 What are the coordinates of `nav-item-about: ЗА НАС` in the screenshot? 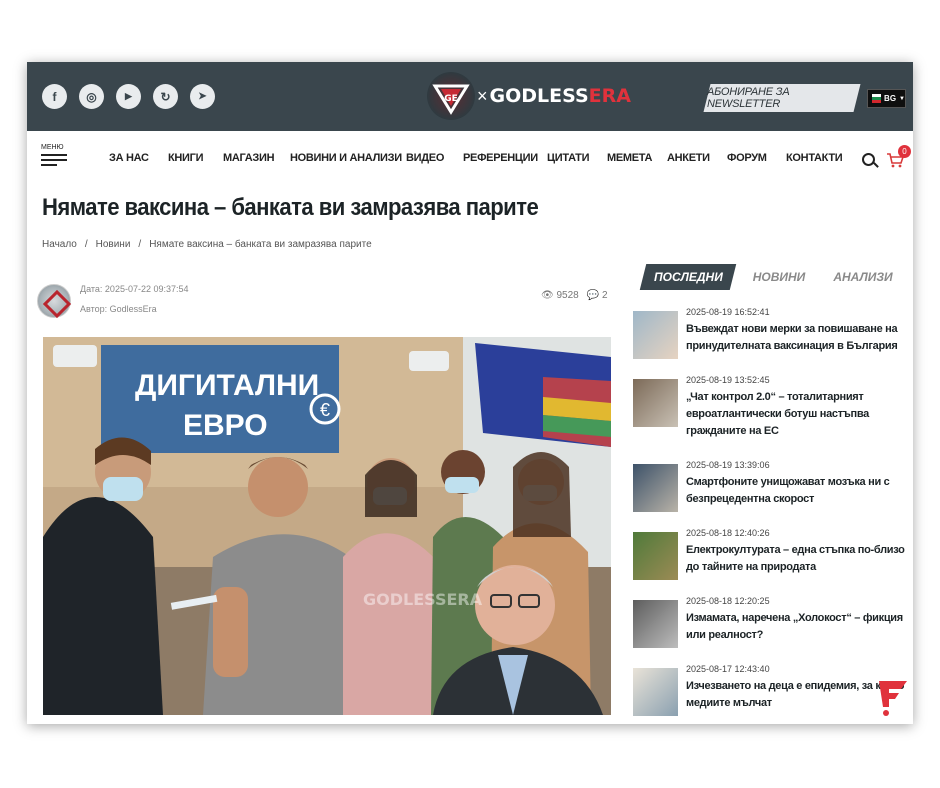 It's located at (129, 158).